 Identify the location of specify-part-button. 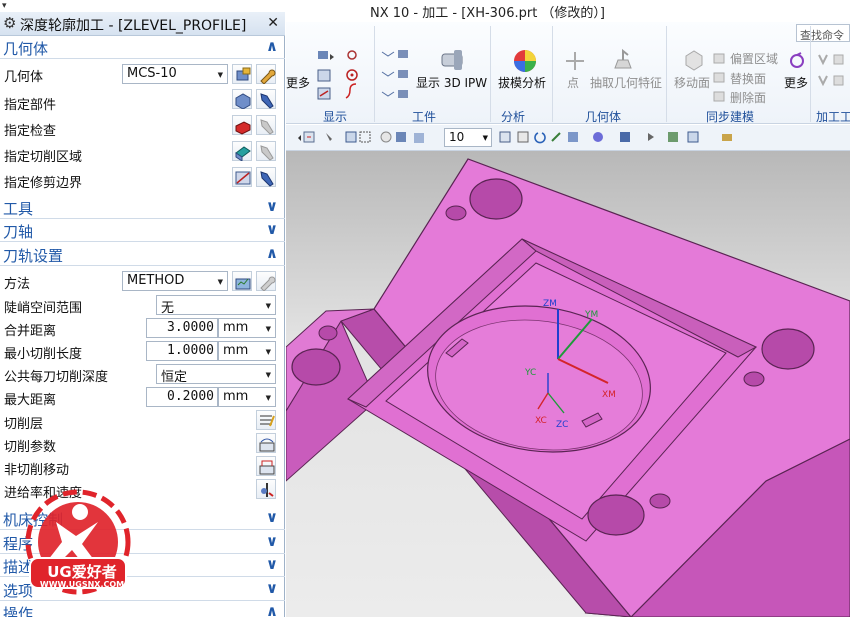
(242, 99).